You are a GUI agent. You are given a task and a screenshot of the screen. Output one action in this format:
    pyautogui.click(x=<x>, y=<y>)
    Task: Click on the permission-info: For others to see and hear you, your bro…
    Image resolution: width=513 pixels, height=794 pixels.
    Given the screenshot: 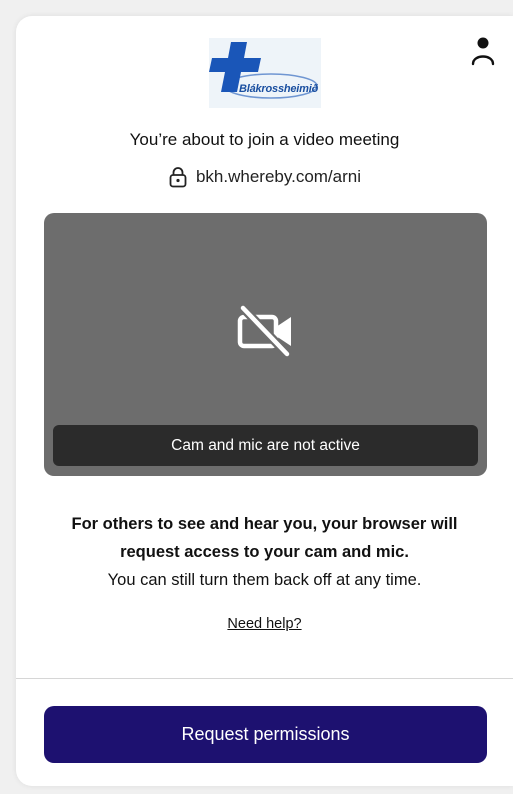 What is the action you would take?
    pyautogui.click(x=264, y=552)
    